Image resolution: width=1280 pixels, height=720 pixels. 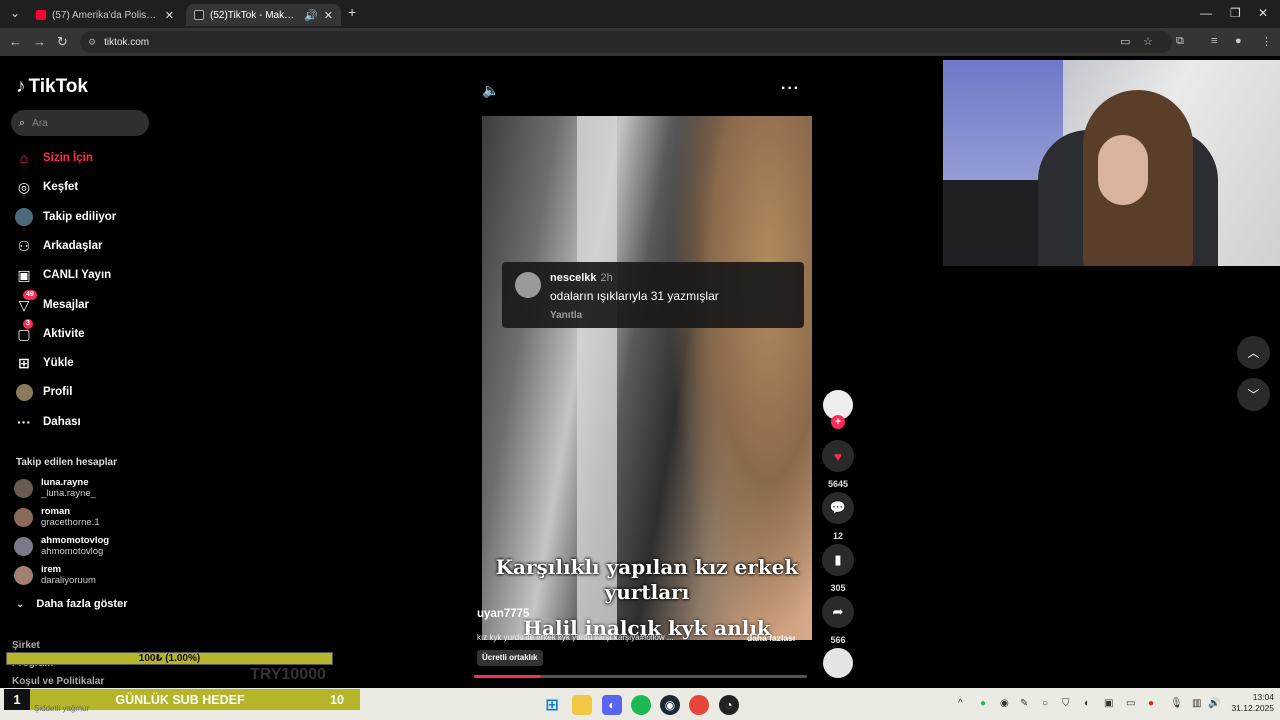 What do you see at coordinates (84, 363) in the screenshot?
I see `menu-item-upload: ⊞ Yükle` at bounding box center [84, 363].